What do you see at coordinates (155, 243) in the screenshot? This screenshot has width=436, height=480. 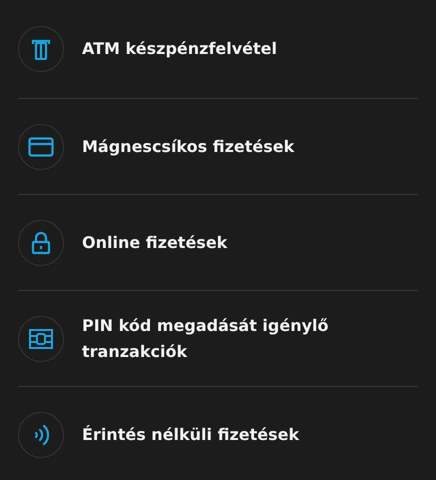 I see `list-item-label: Online fizetések` at bounding box center [155, 243].